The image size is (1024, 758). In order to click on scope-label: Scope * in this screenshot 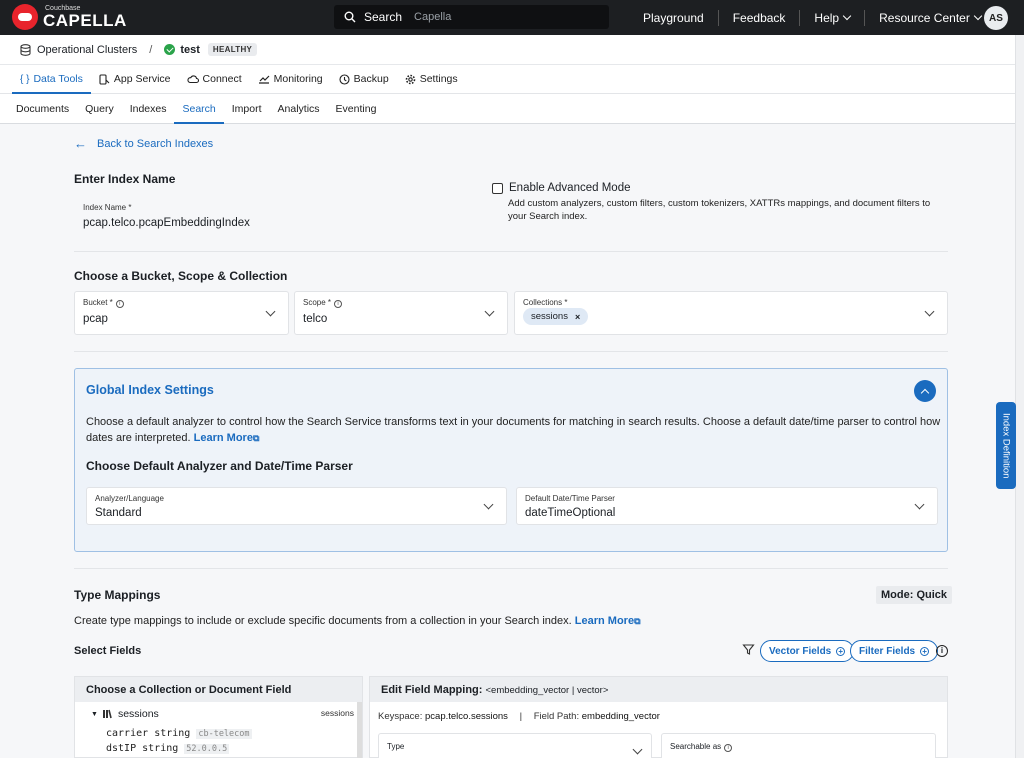, I will do `click(317, 302)`.